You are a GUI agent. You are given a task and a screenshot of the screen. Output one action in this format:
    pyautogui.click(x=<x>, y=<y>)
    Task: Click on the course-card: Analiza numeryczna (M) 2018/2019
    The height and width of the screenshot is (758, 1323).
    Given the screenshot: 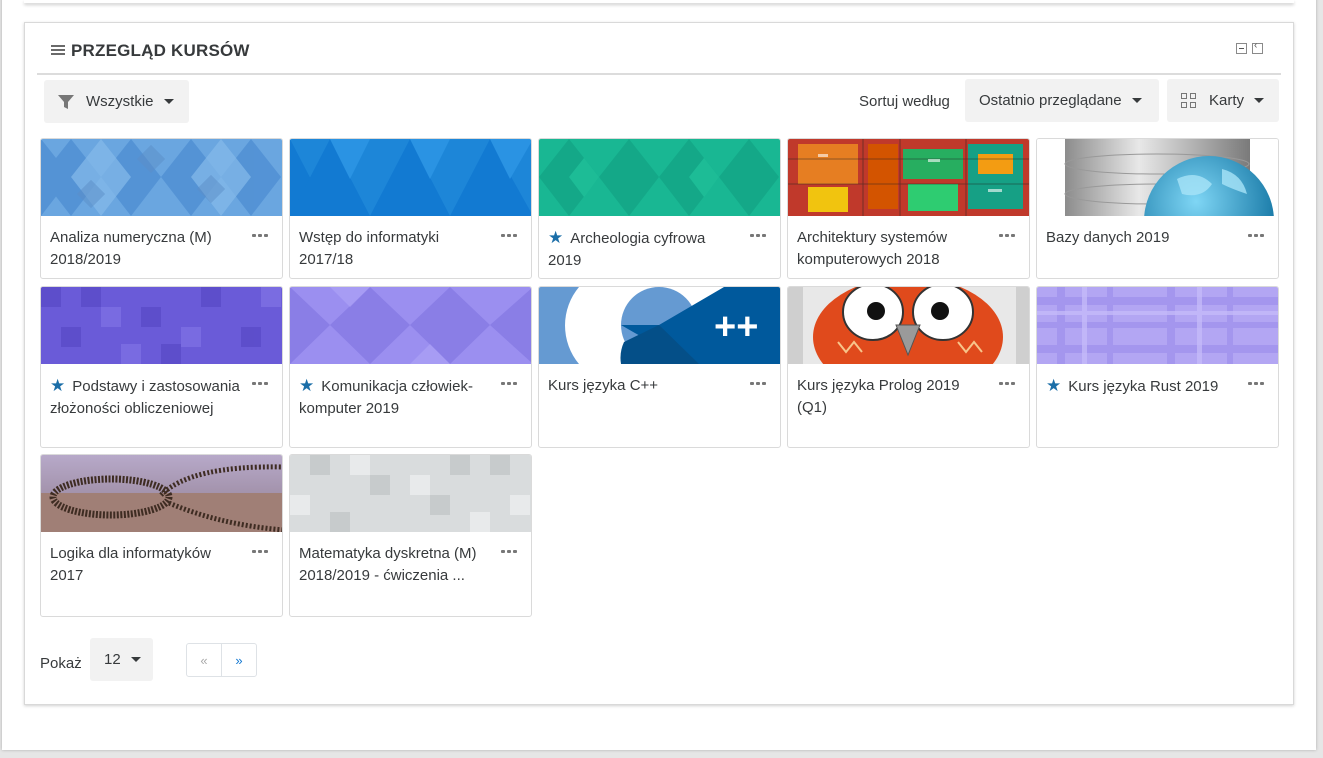 What is the action you would take?
    pyautogui.click(x=161, y=208)
    